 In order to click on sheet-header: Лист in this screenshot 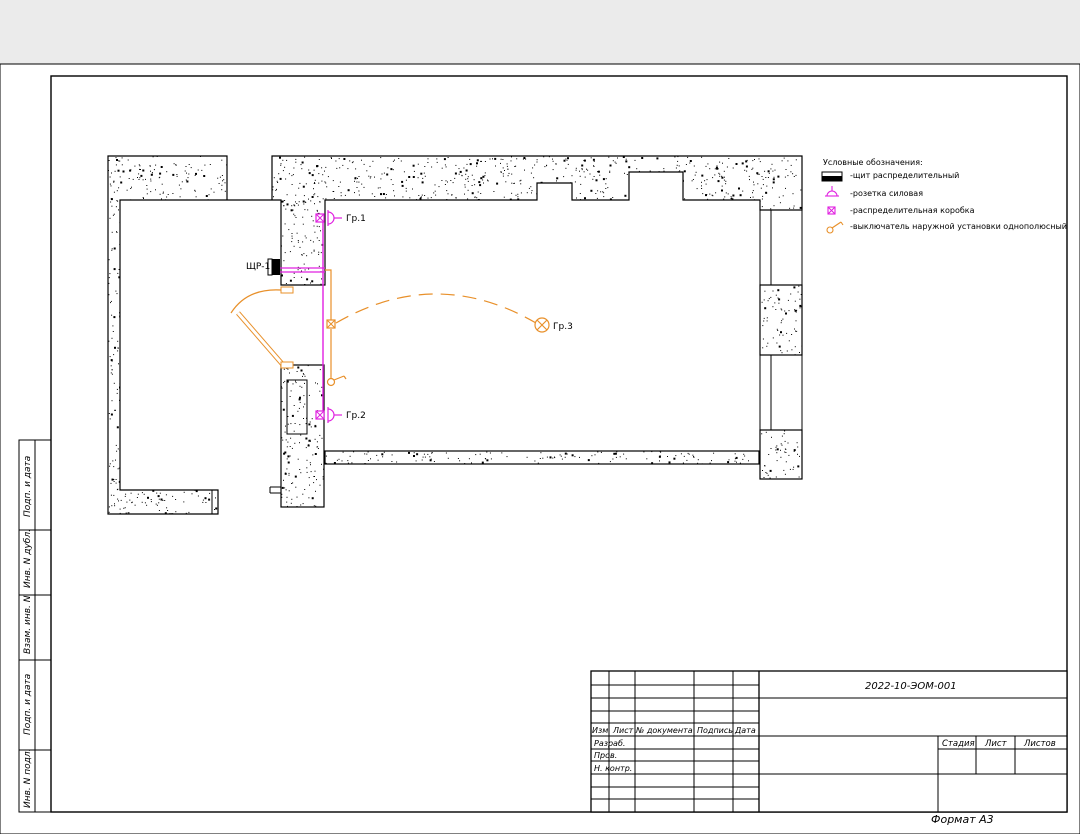, I will do `click(996, 744)`.